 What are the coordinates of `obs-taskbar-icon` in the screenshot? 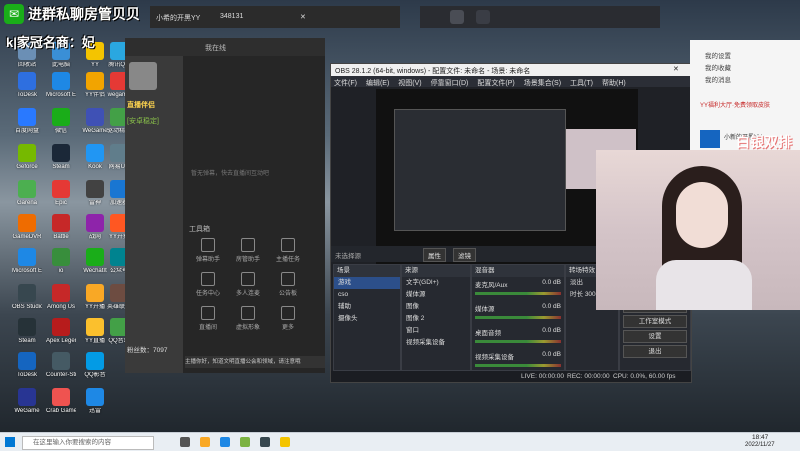 It's located at (265, 442).